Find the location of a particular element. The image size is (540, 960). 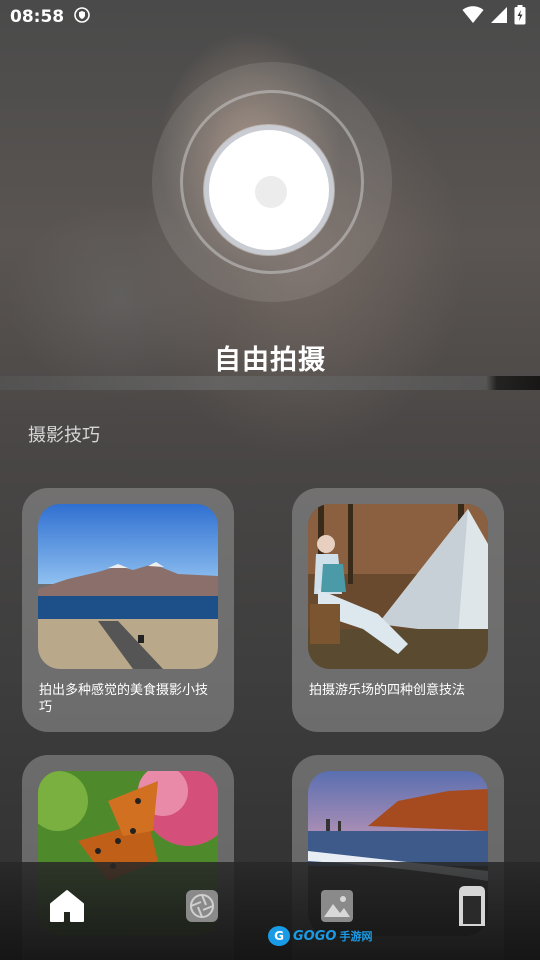

mode-title: 自由拍摄 is located at coordinates (270, 360).